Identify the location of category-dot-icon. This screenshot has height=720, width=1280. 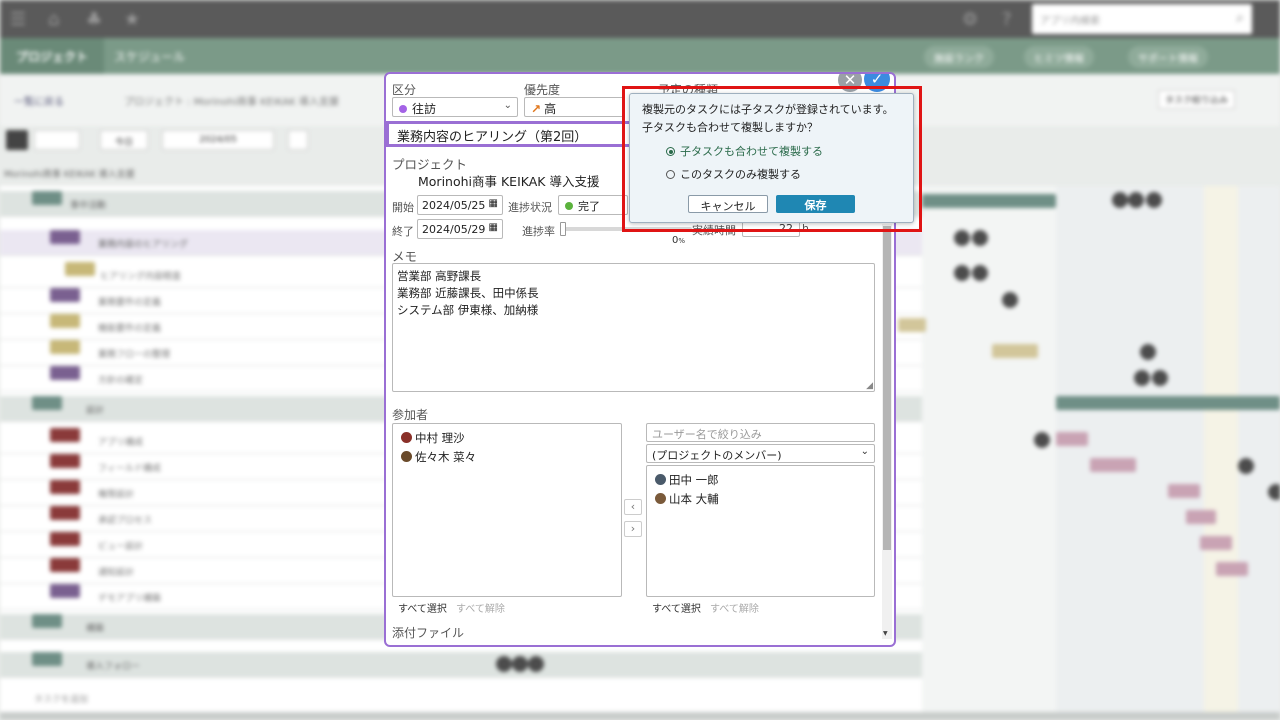
(403, 109).